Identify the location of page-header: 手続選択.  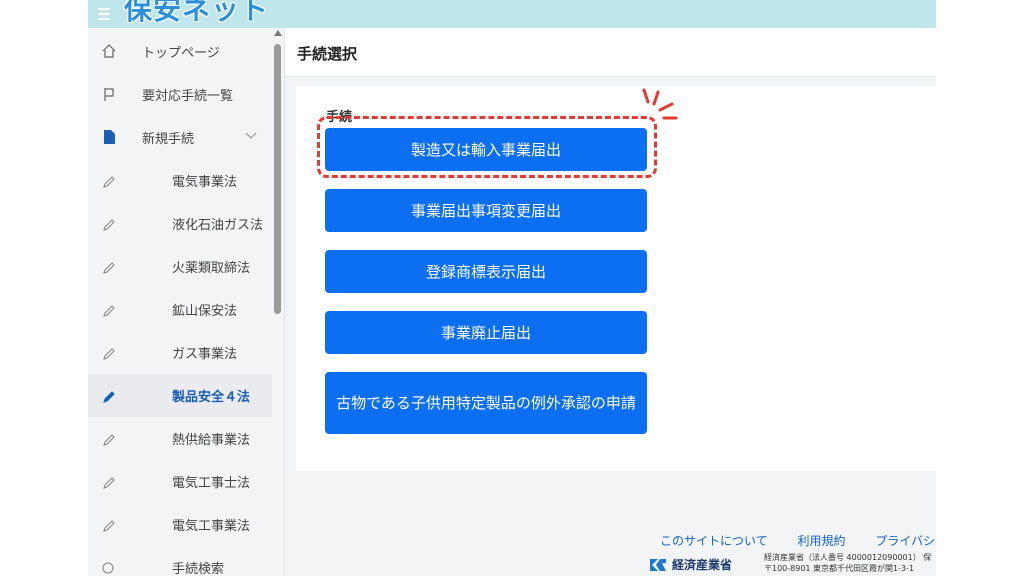
(610, 52).